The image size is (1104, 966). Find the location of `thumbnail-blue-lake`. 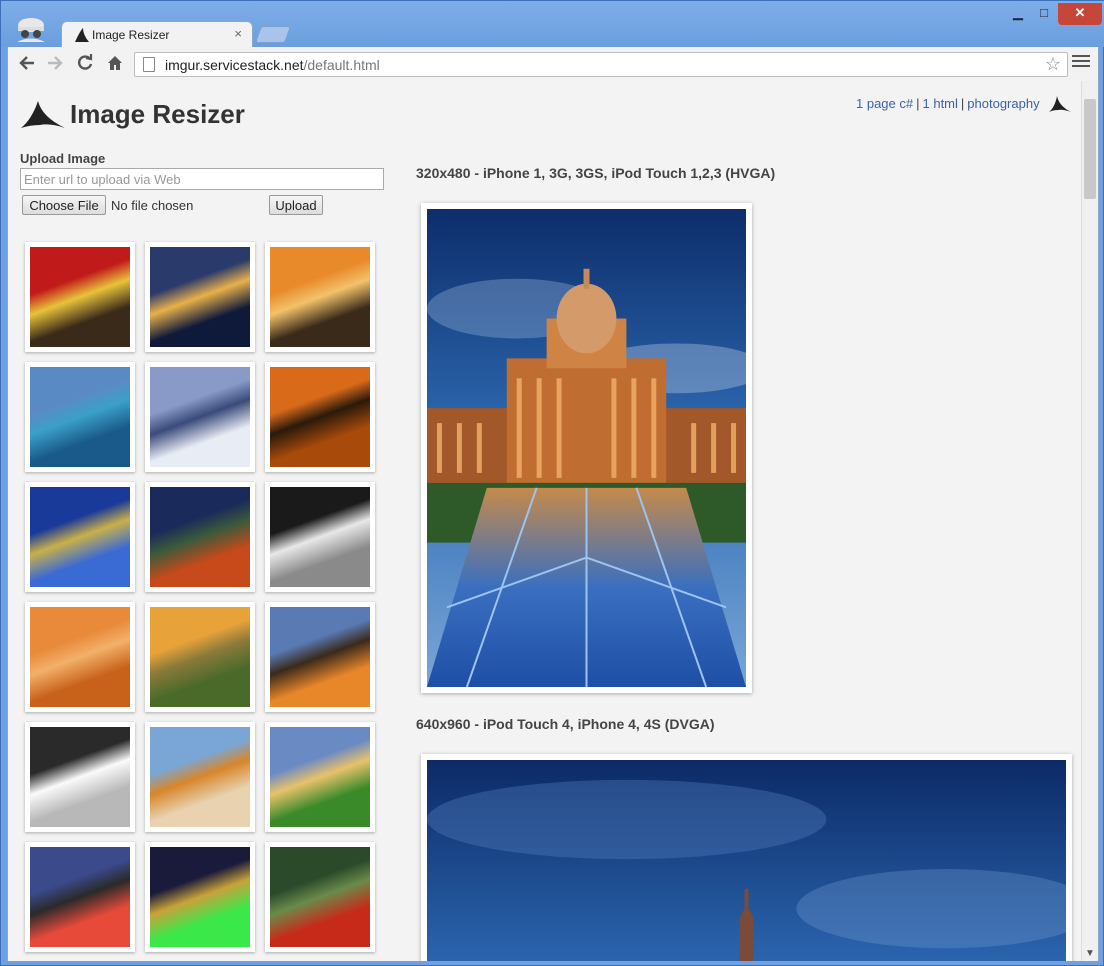

thumbnail-blue-lake is located at coordinates (80, 417).